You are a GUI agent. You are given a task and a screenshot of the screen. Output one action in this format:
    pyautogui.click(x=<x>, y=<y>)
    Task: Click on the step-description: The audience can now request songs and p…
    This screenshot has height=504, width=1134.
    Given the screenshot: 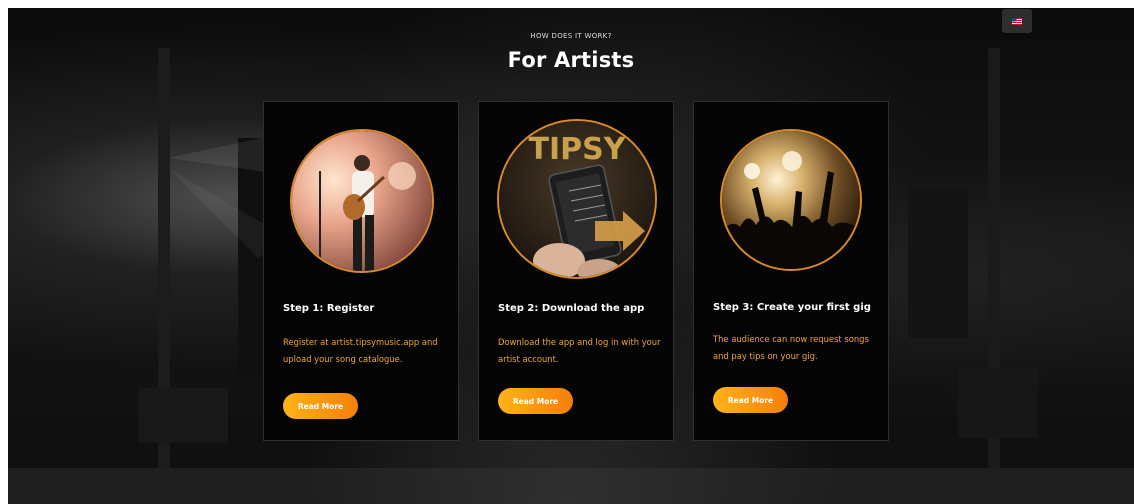 What is the action you would take?
    pyautogui.click(x=791, y=347)
    